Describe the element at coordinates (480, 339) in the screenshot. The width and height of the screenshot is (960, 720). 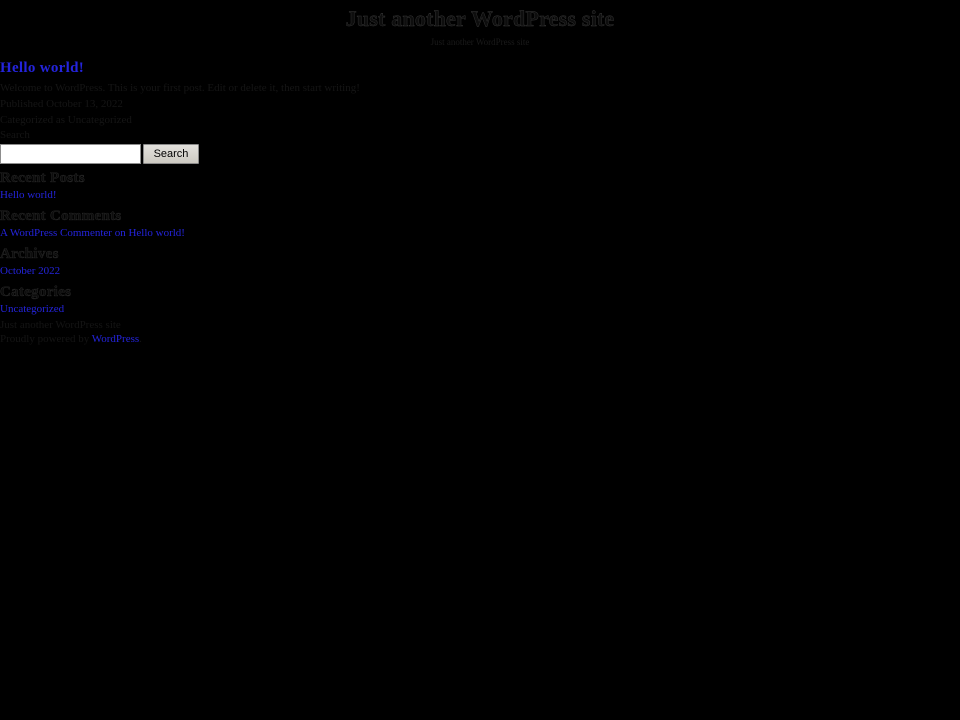
I see `footer-credit: Proudly powered by WordPress.` at that location.